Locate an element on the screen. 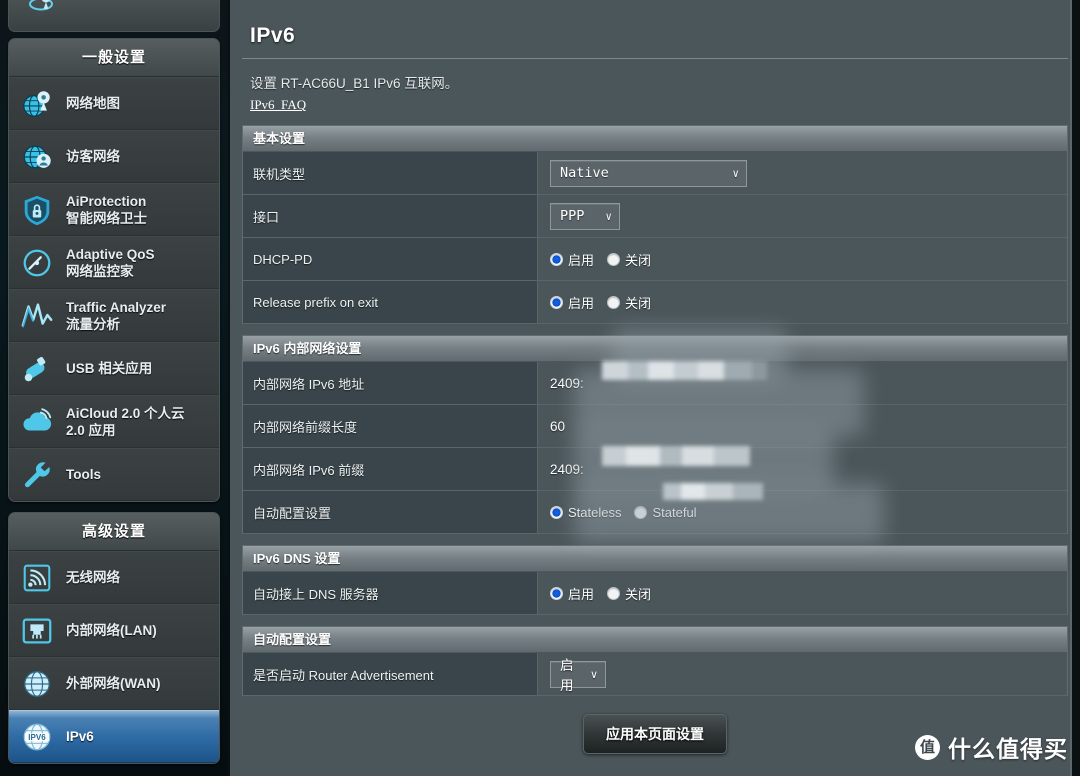  settings-row: 联机类型 Native ∨ is located at coordinates (655, 173).